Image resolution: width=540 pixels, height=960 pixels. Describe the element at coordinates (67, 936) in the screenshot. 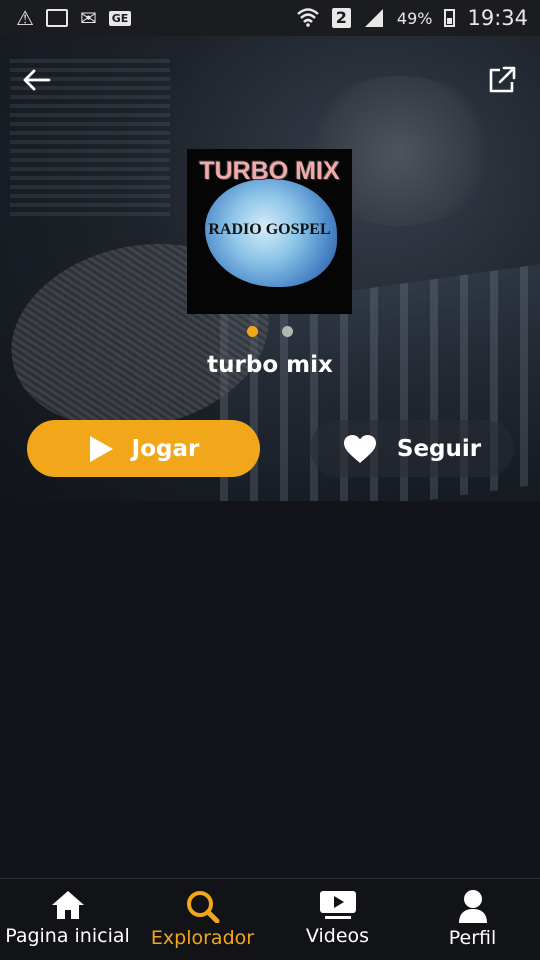

I see `nav-home-label: Pagina inicial` at that location.